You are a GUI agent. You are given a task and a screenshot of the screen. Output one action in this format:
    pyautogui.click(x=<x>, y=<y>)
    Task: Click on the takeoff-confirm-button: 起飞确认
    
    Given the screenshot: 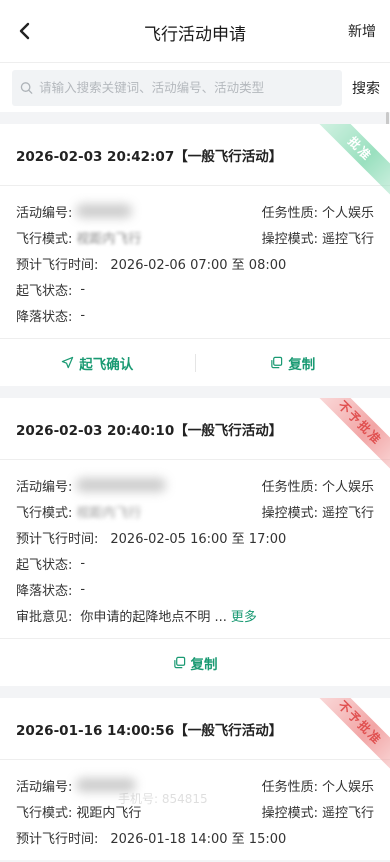 What is the action you would take?
    pyautogui.click(x=97, y=363)
    